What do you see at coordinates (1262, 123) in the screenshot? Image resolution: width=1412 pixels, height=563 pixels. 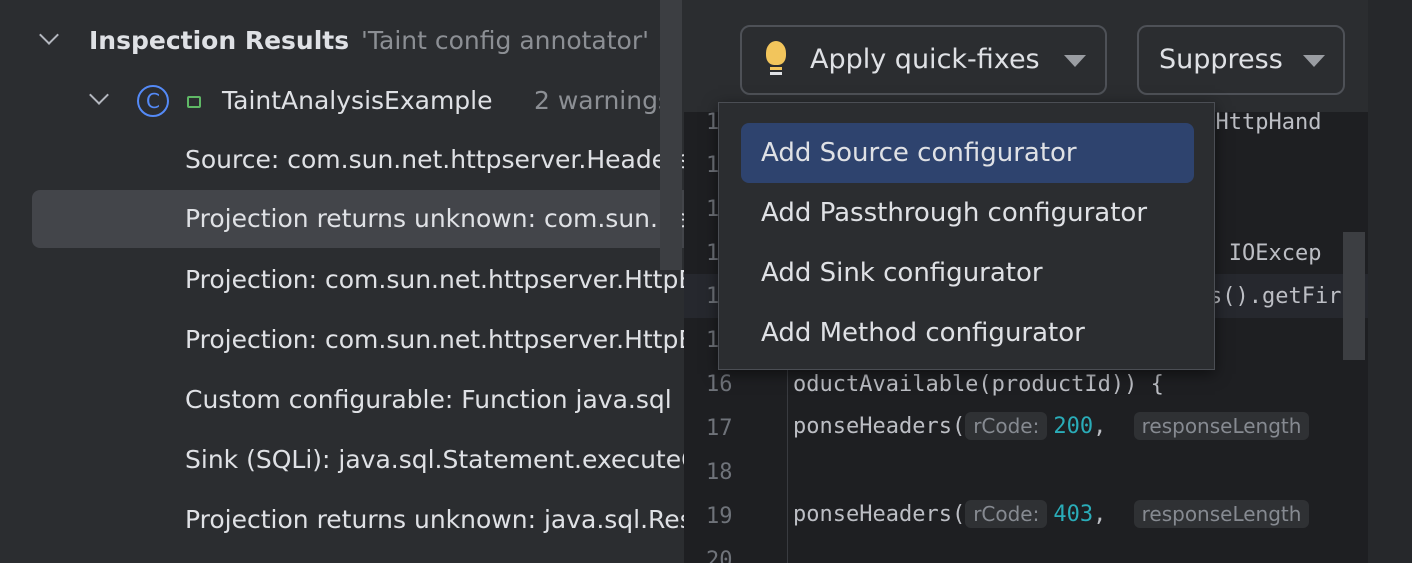 I see `code-text: HttpHand` at bounding box center [1262, 123].